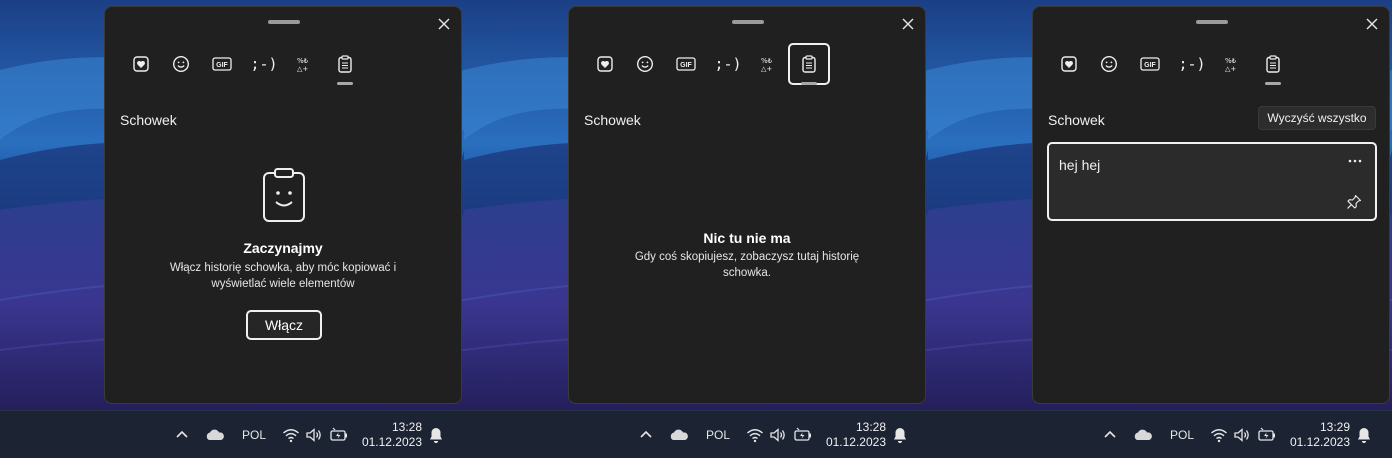 The image size is (1392, 458). What do you see at coordinates (1354, 202) in the screenshot?
I see `pin-icon` at bounding box center [1354, 202].